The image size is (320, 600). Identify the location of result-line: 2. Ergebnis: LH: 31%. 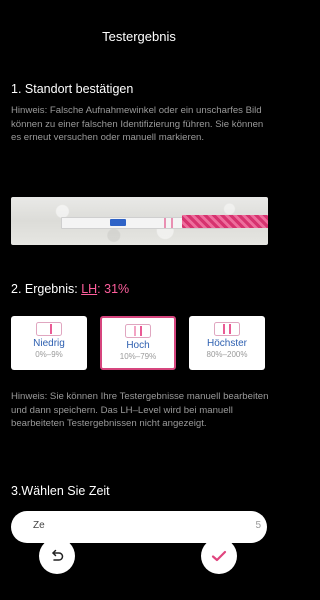
(70, 289).